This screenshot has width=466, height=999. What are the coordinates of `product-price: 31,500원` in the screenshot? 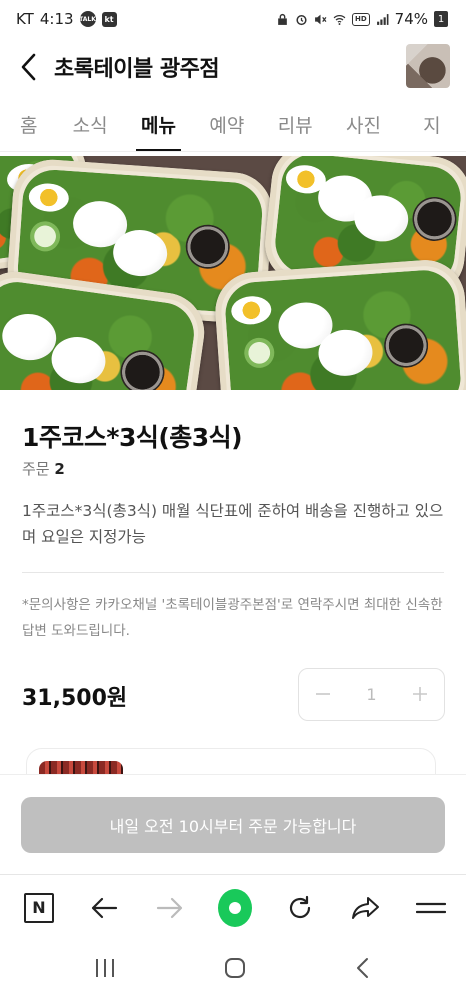 It's located at (75, 698).